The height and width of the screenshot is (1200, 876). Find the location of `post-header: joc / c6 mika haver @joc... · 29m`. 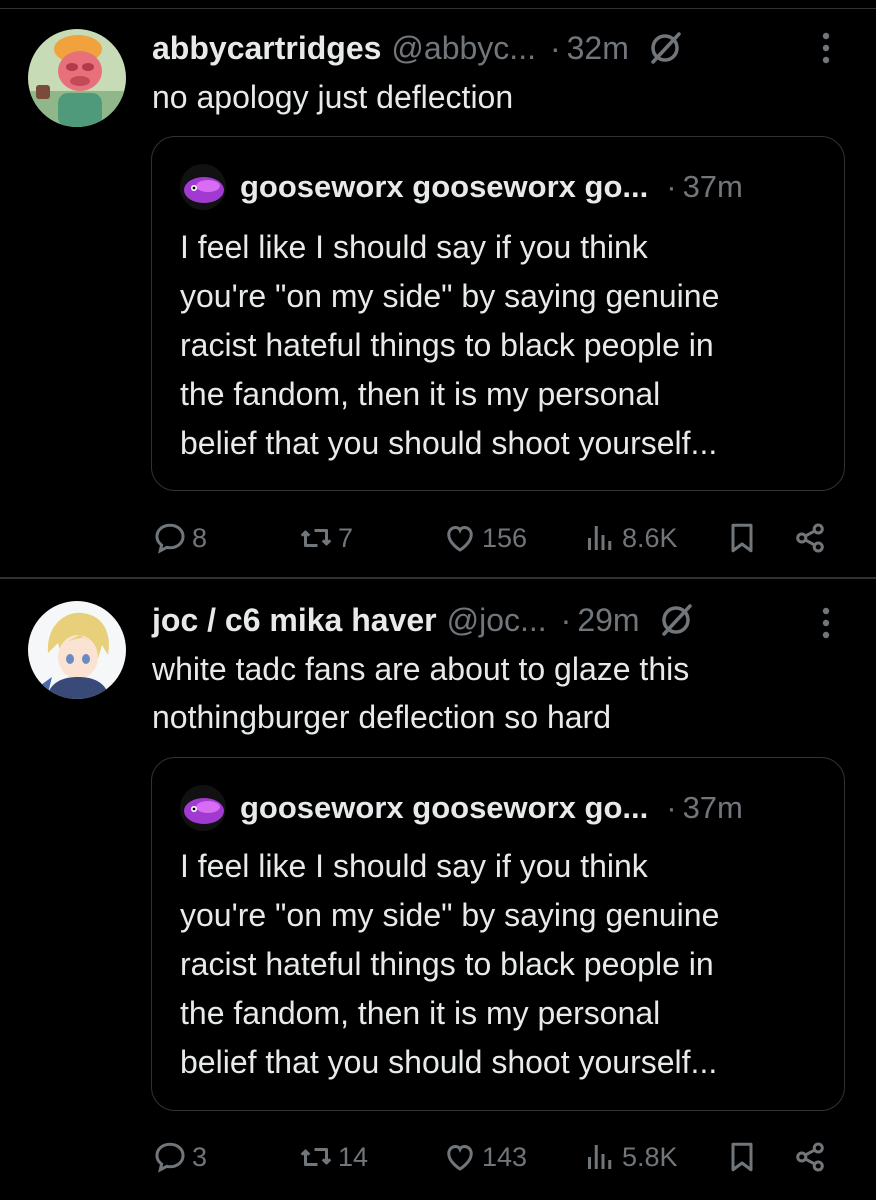

post-header: joc / c6 mika haver @joc... · 29m is located at coordinates (423, 620).